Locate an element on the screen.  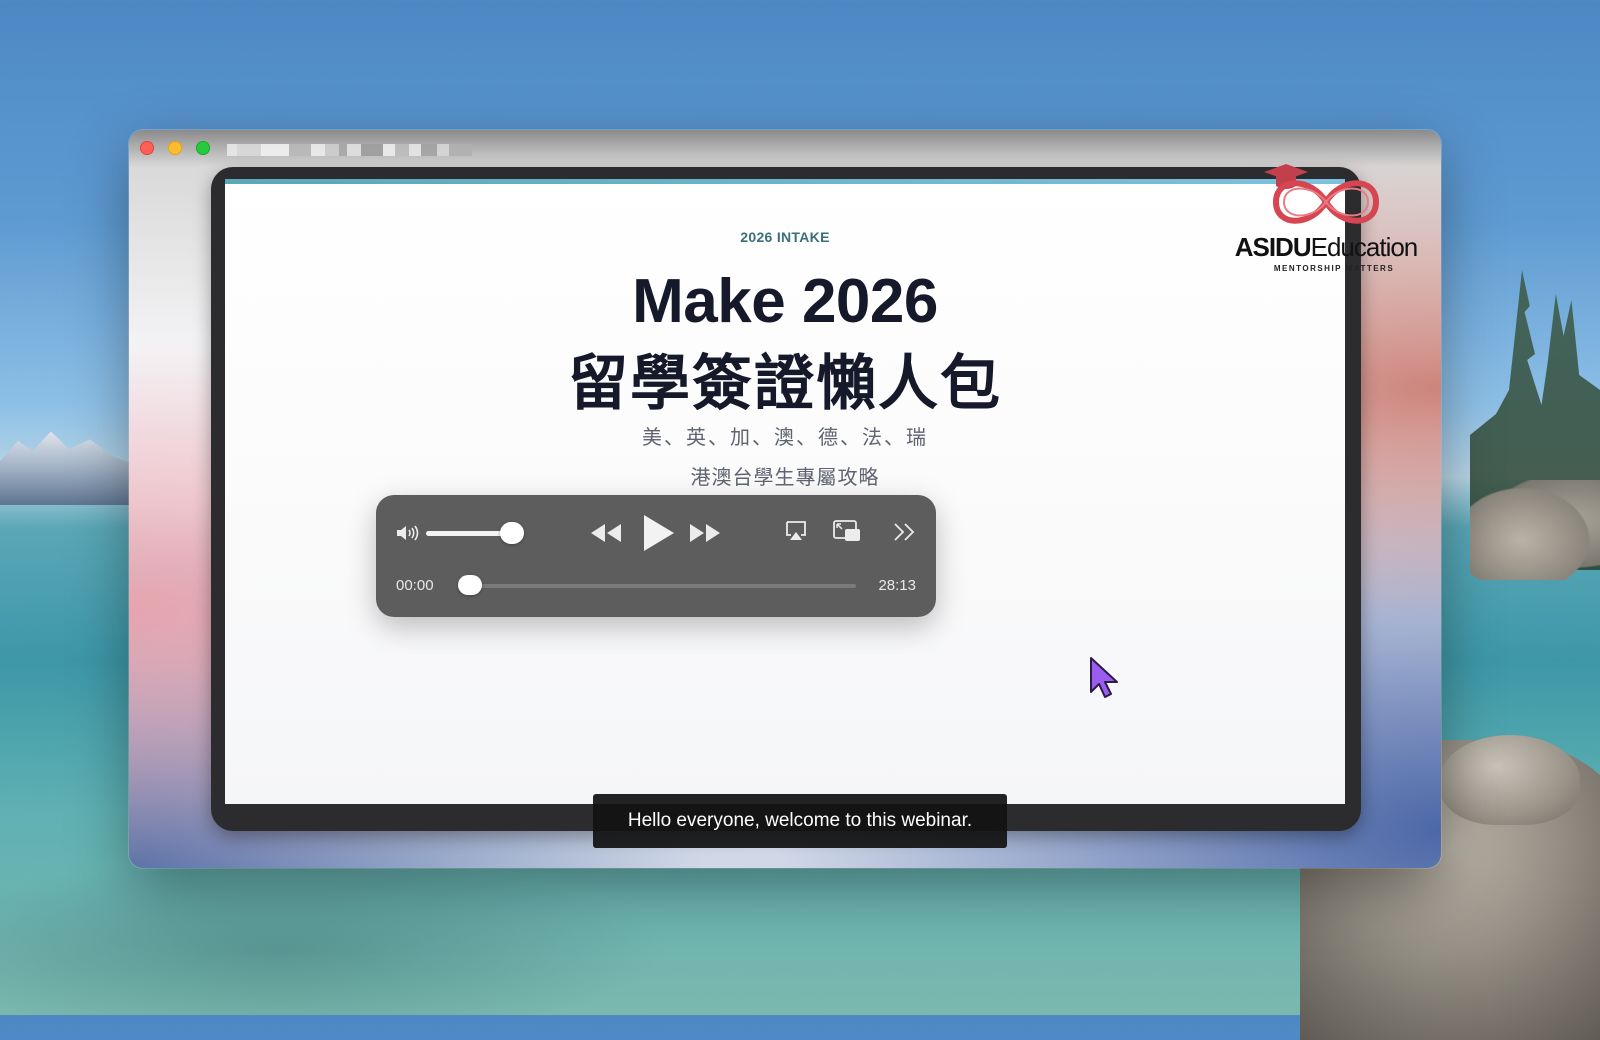
airplay-icon is located at coordinates (796, 531).